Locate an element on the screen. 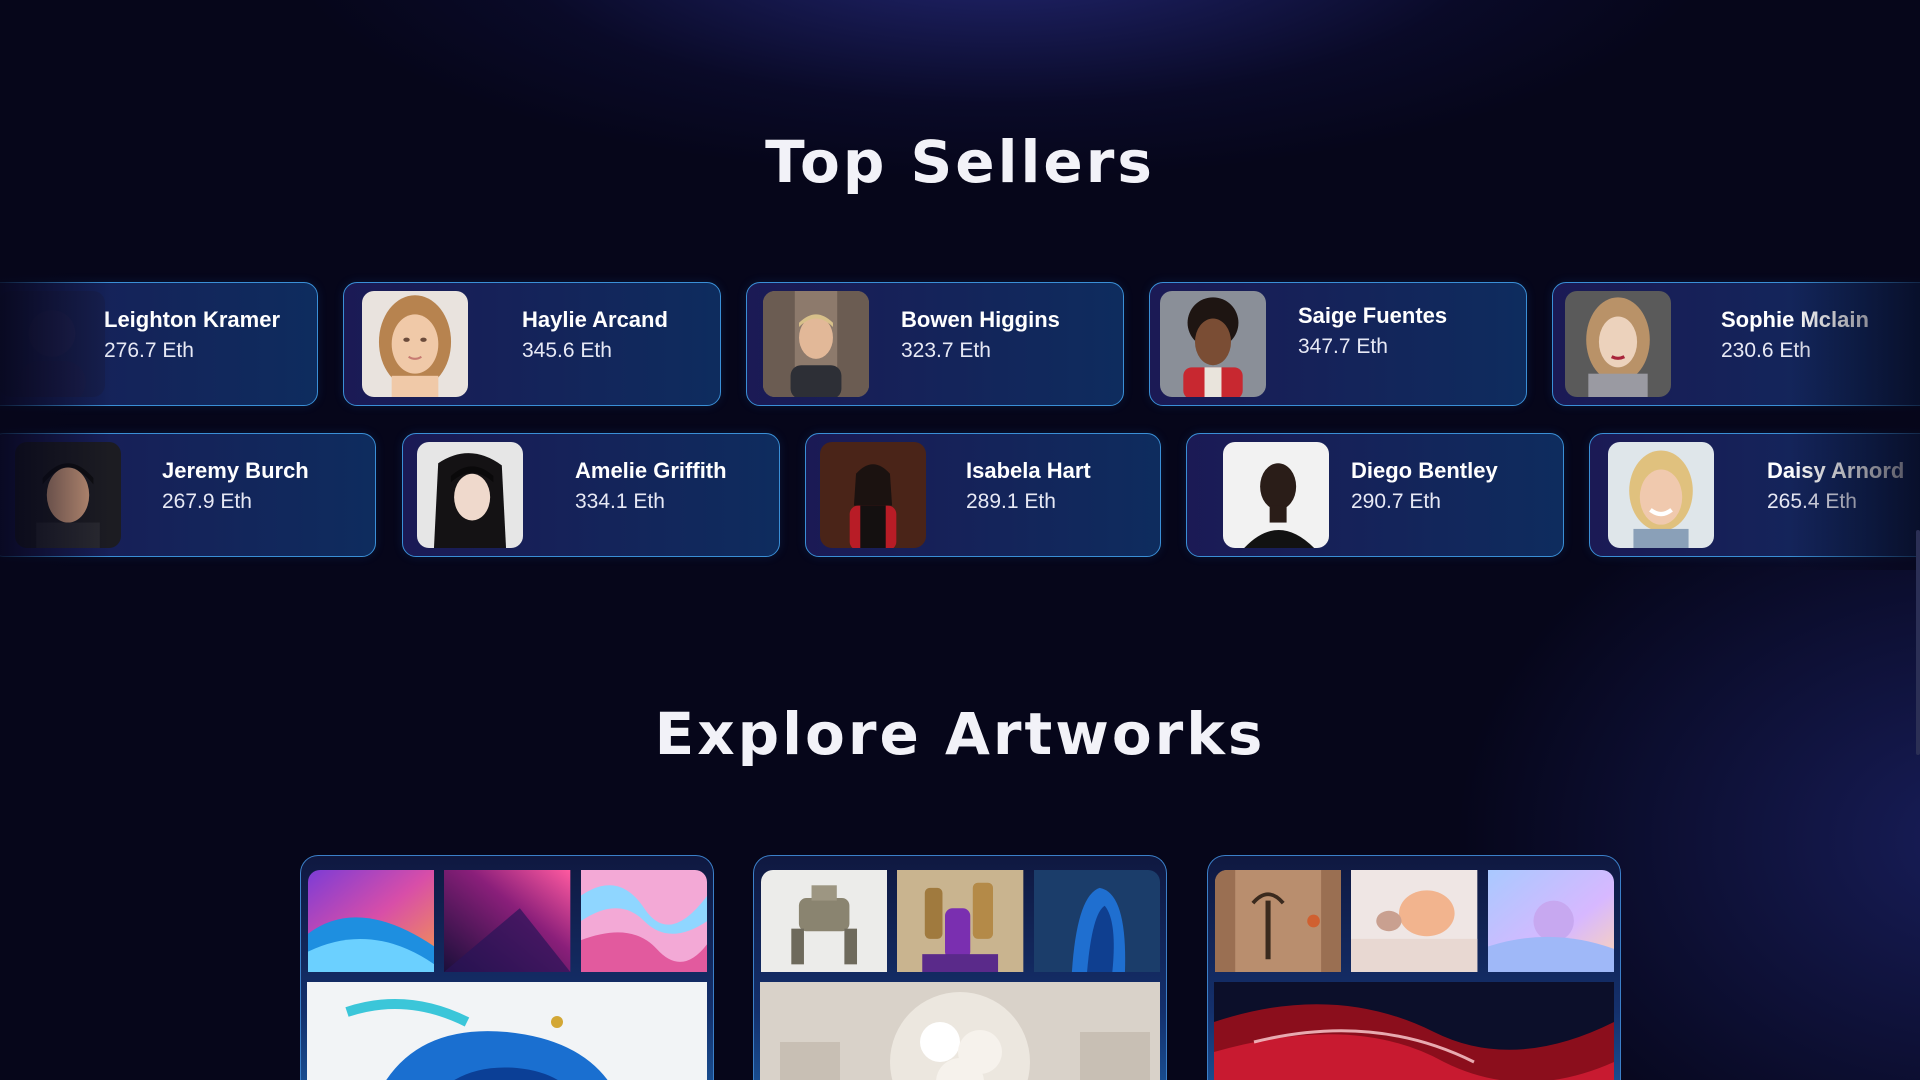  seller-name: Bowen Higgins is located at coordinates (980, 319).